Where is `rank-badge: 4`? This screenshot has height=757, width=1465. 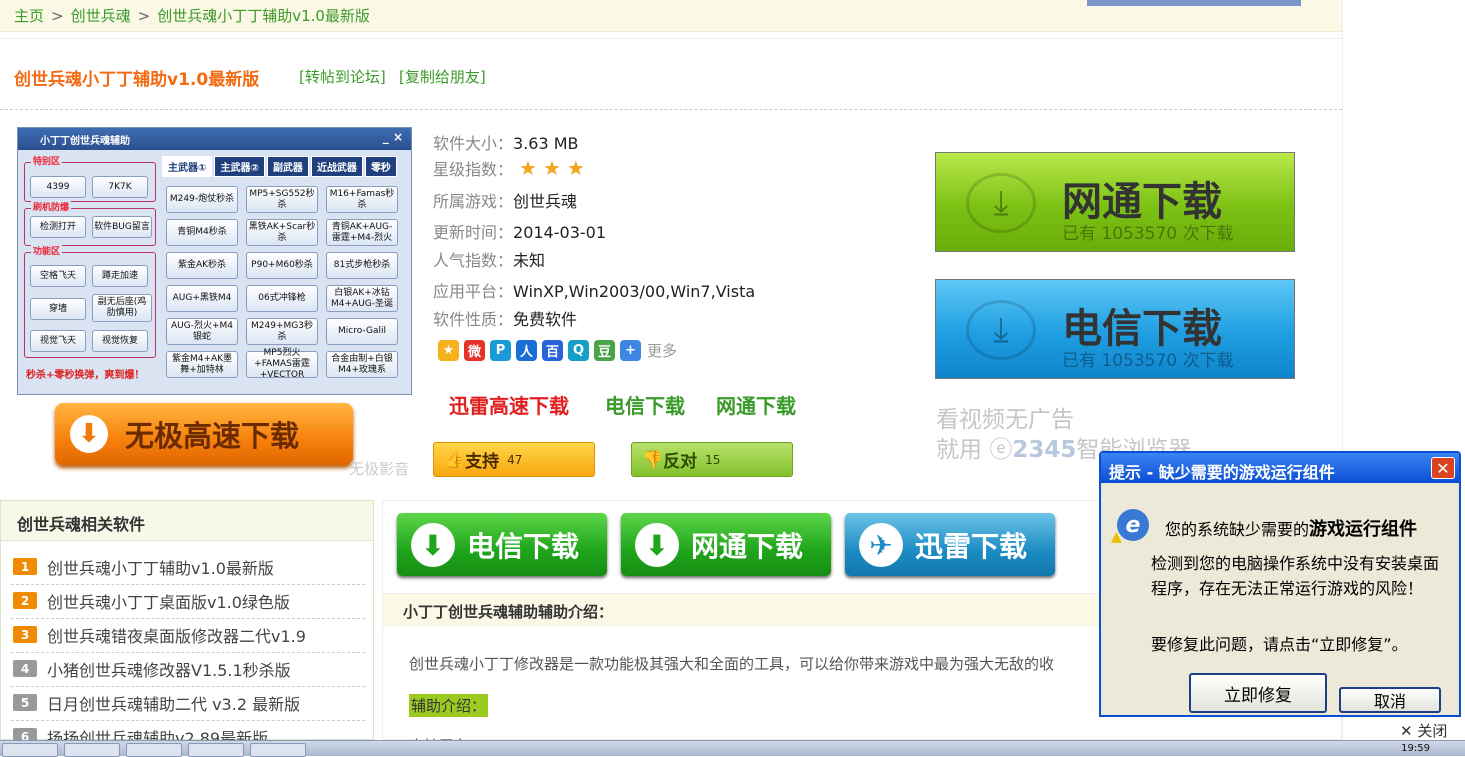
rank-badge: 4 is located at coordinates (25, 668).